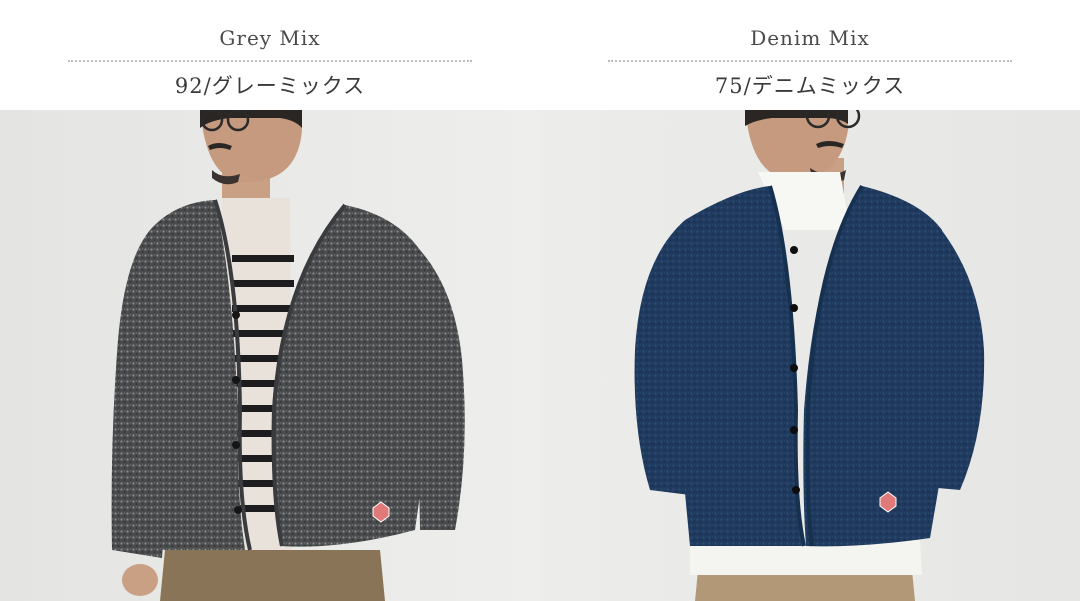 The image size is (1080, 601). Describe the element at coordinates (810, 38) in the screenshot. I see `variant-name: Denim Mix` at that location.